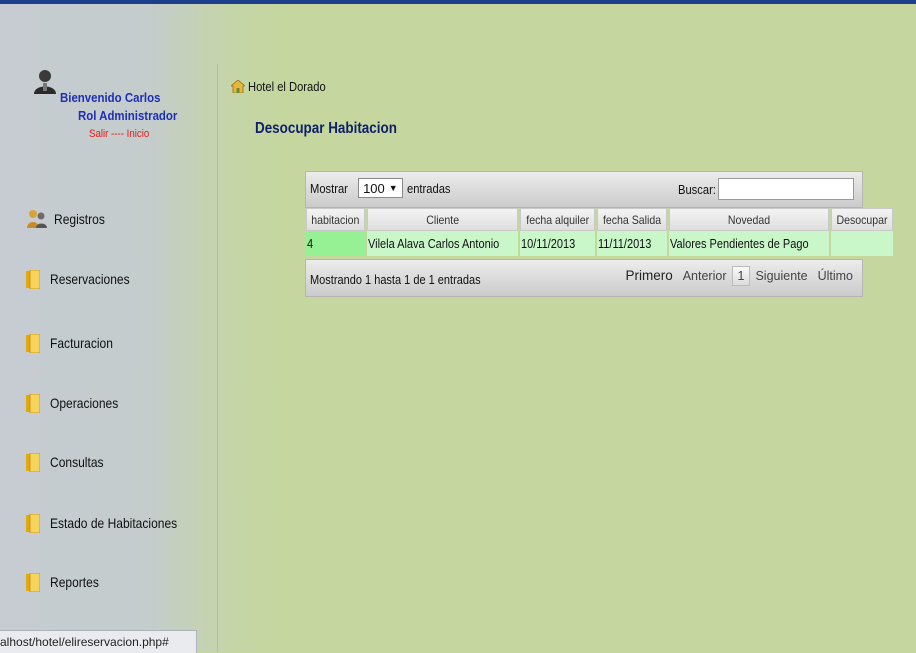  What do you see at coordinates (90, 279) in the screenshot?
I see `sidebar-item-label: Reservaciones` at bounding box center [90, 279].